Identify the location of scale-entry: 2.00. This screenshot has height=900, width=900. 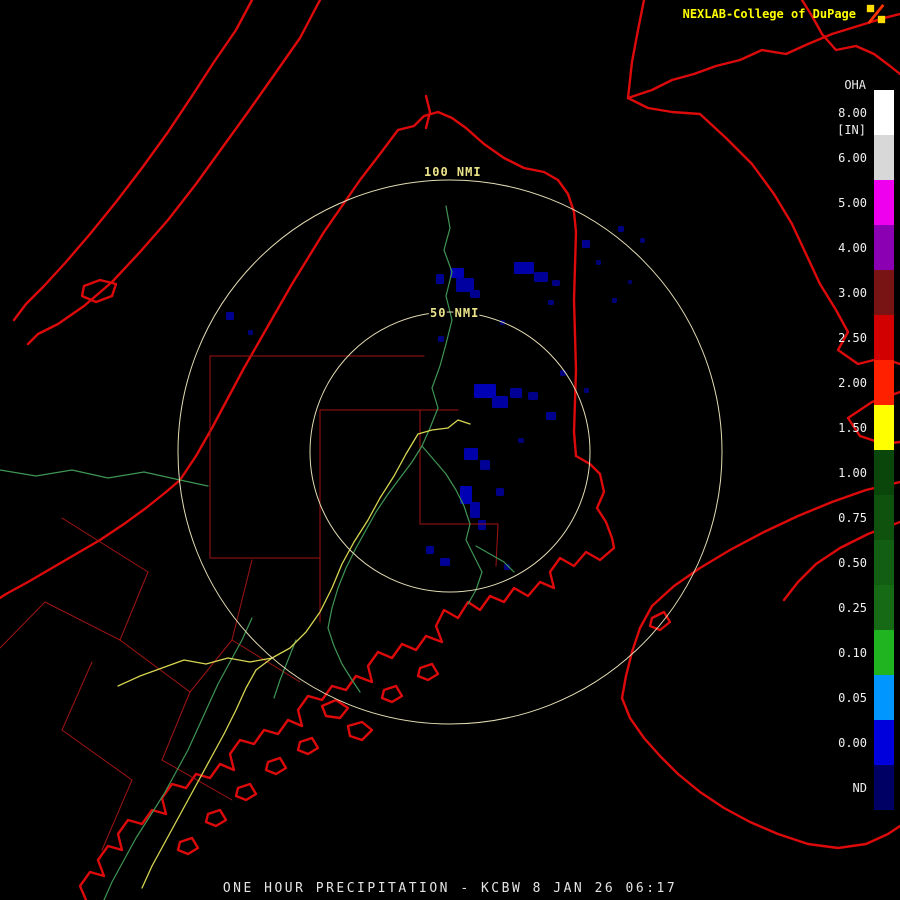
(857, 382).